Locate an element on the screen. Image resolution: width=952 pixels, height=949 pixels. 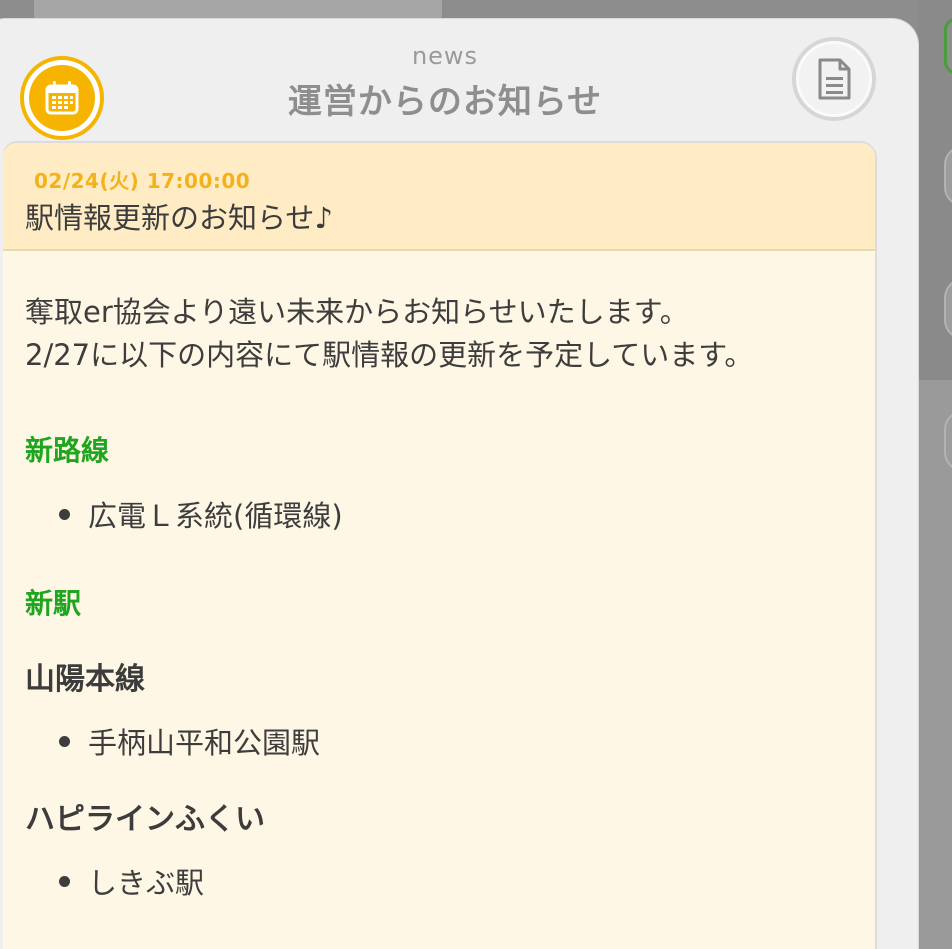
news-date: 02/24(火) 17:00:00 is located at coordinates (142, 181).